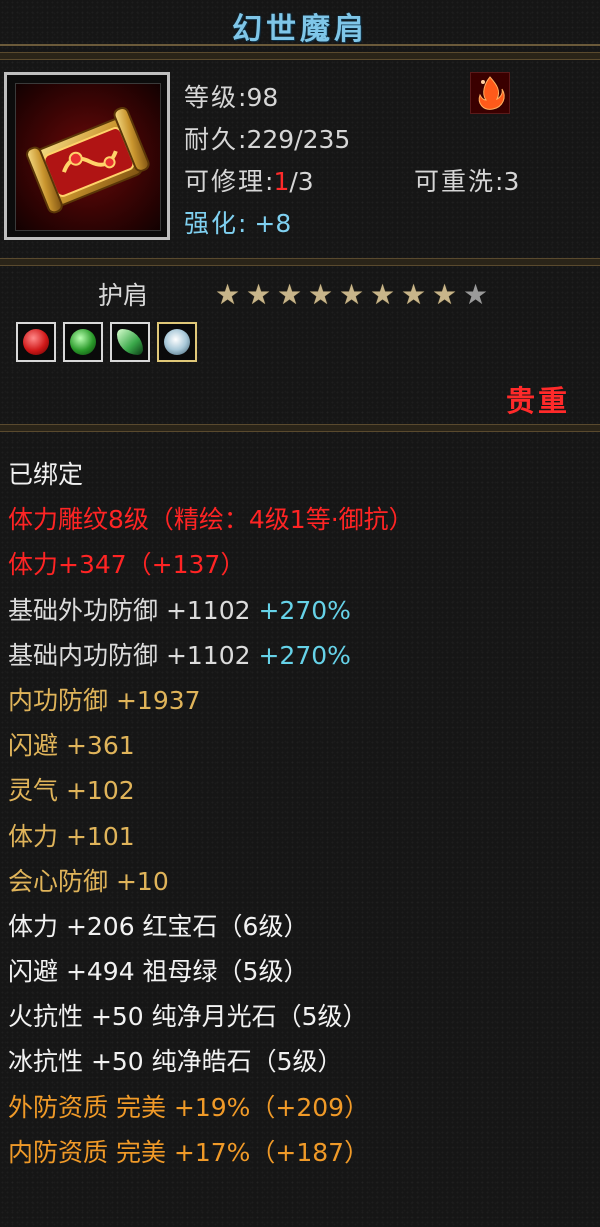 This screenshot has height=1227, width=600. I want to click on attribute-text: 体力+347（+137）, so click(127, 565).